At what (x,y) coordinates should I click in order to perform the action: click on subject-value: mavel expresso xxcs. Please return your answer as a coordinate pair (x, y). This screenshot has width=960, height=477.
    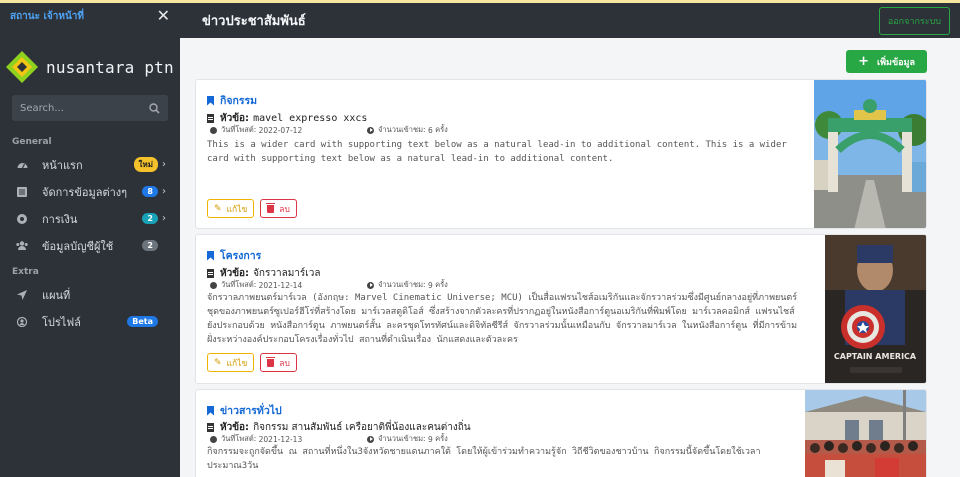
    Looking at the image, I should click on (310, 118).